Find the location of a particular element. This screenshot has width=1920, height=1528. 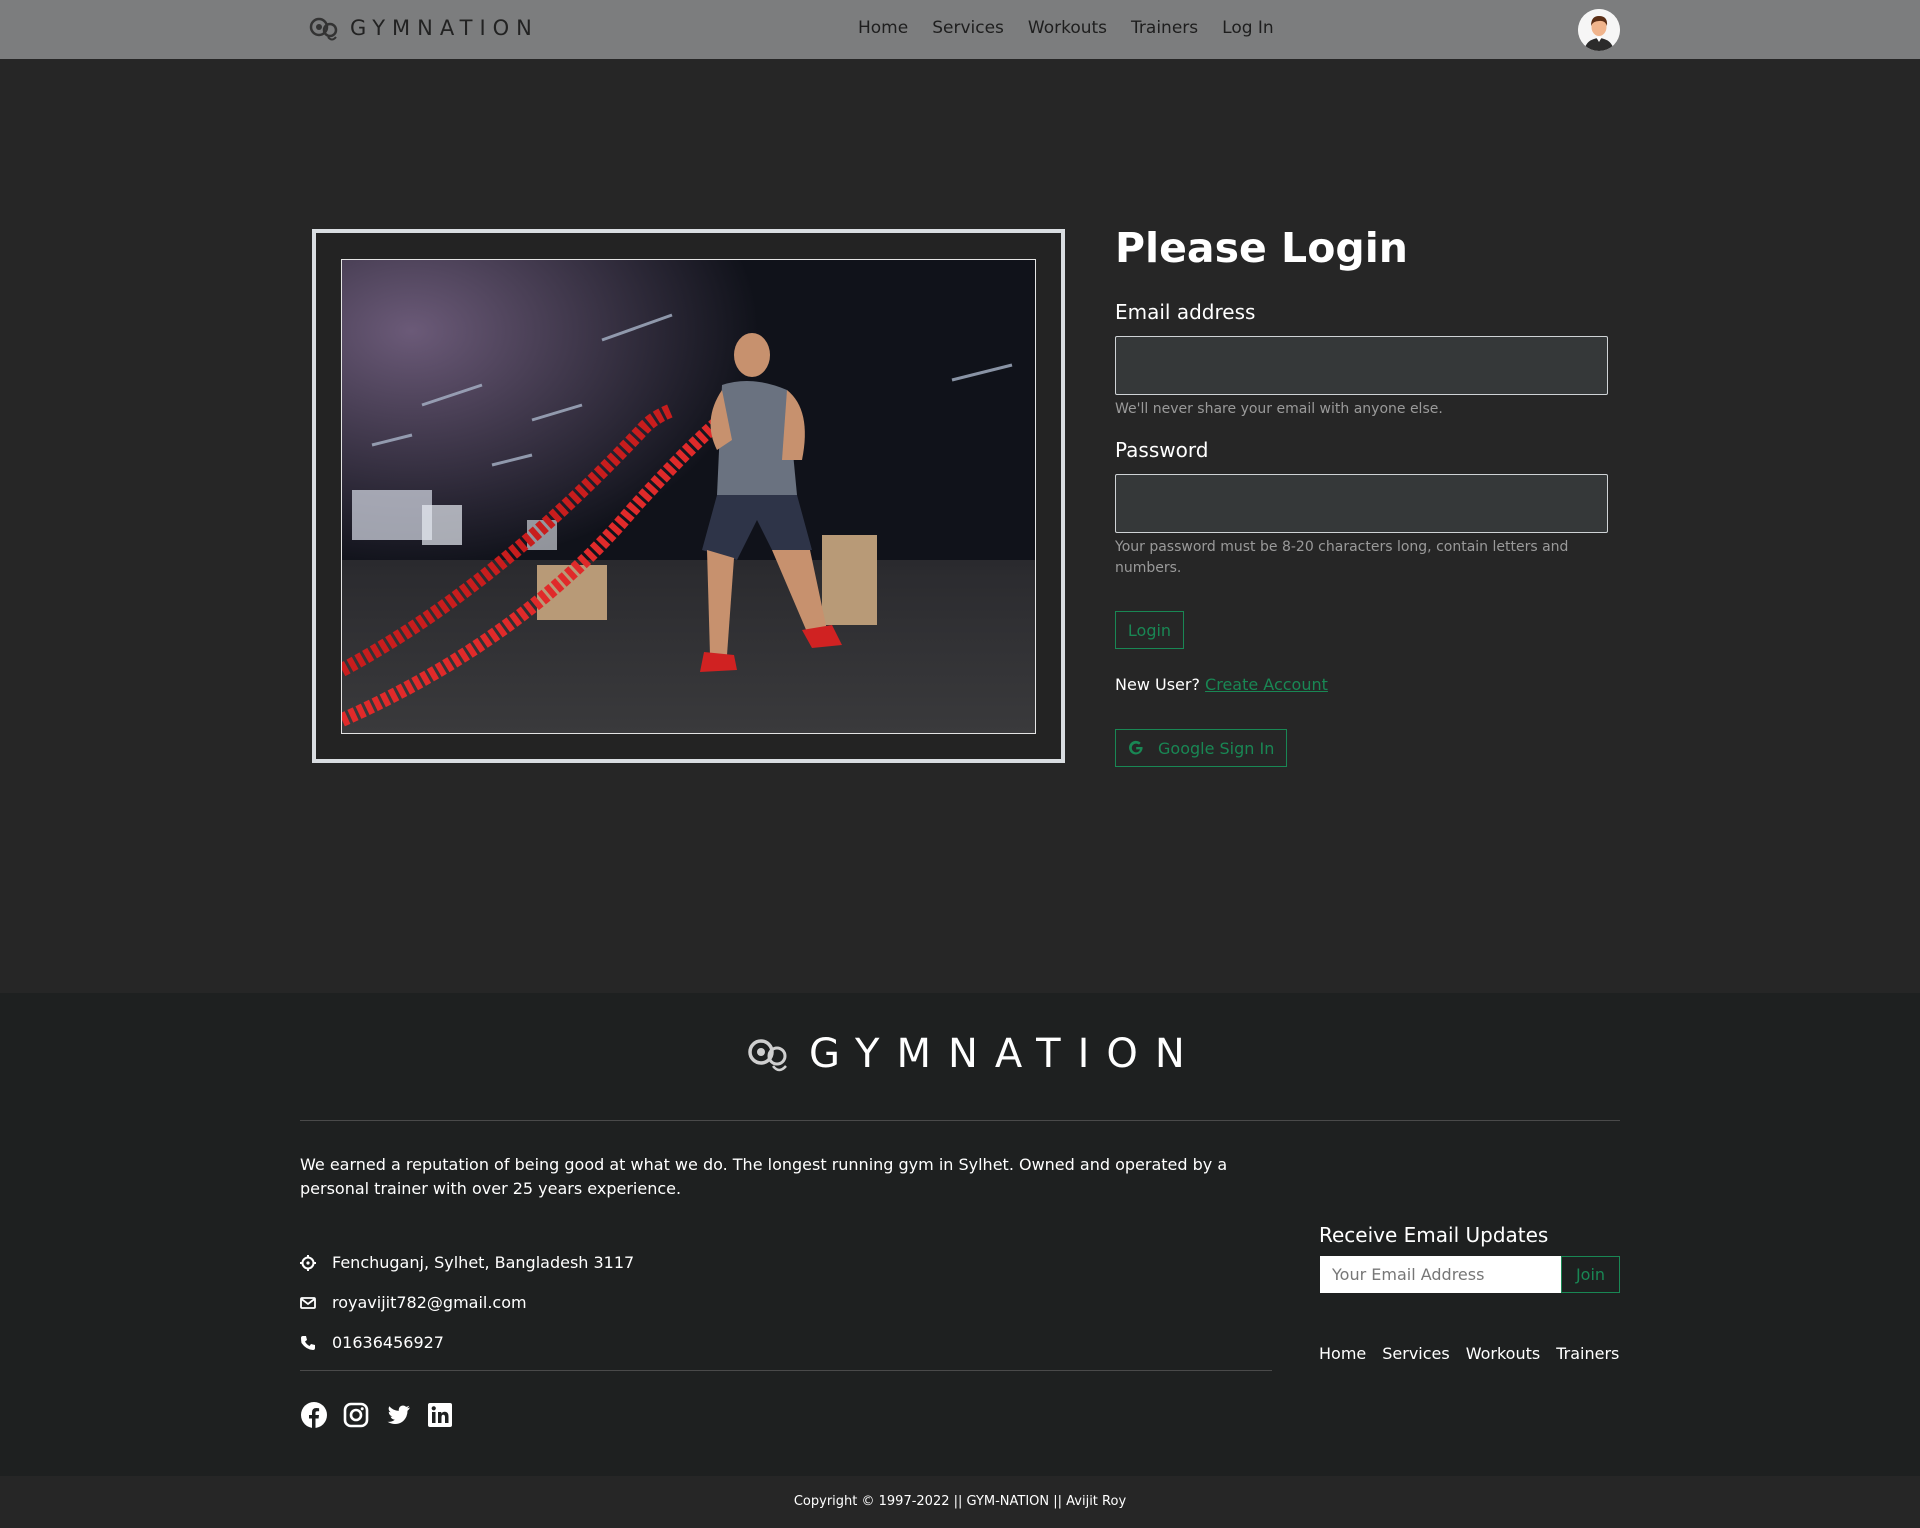

password-field is located at coordinates (1361, 503).